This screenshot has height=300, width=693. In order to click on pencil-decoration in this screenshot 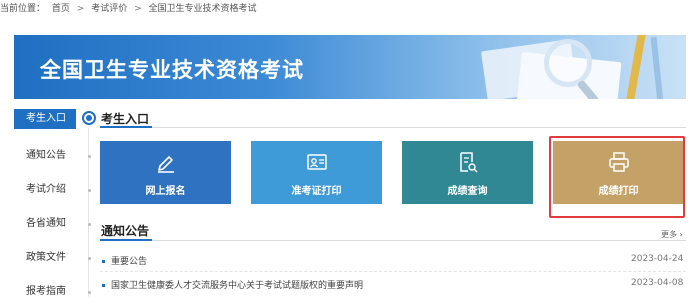, I will do `click(636, 67)`.